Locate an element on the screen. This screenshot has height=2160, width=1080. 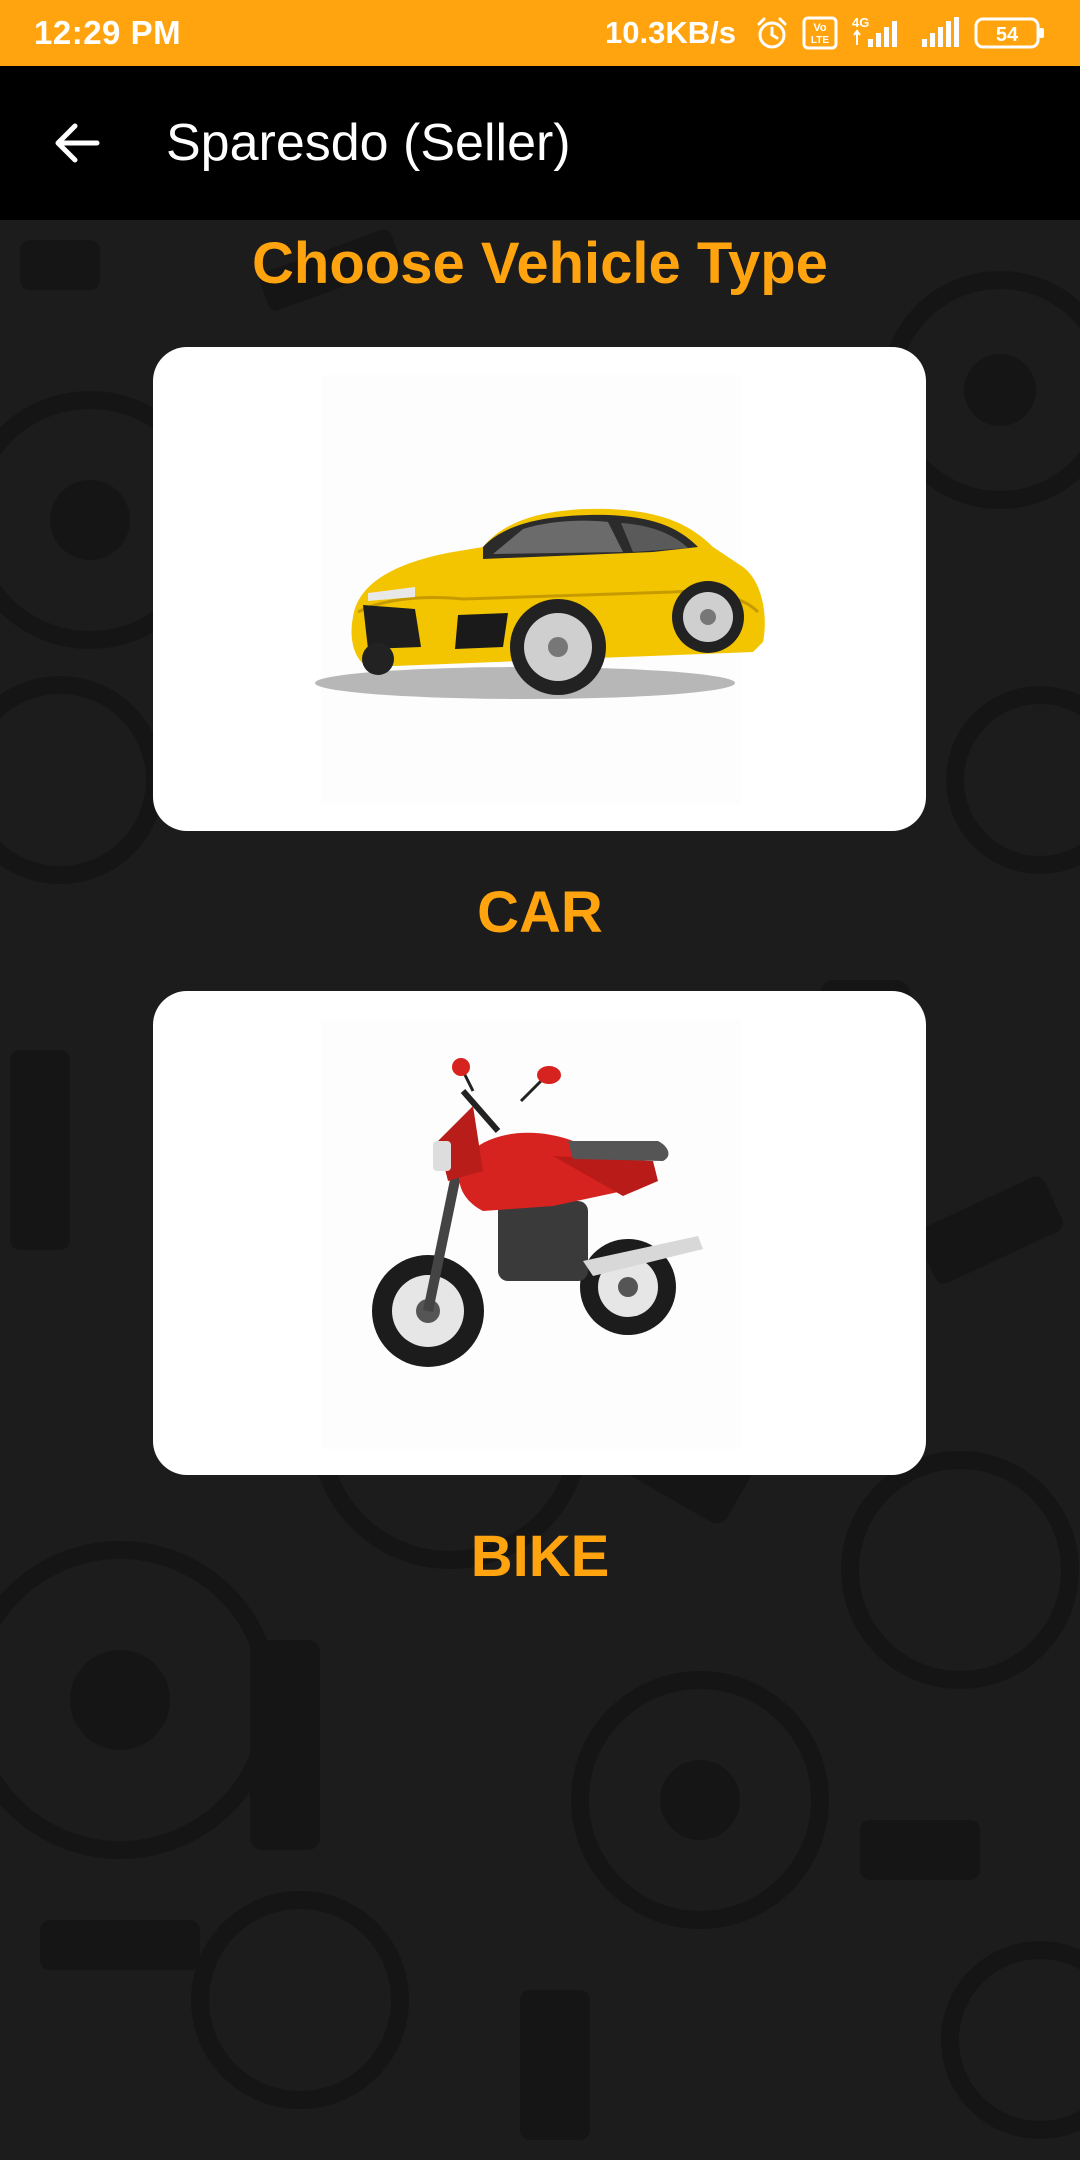
battery-level: 54 is located at coordinates (1007, 35).